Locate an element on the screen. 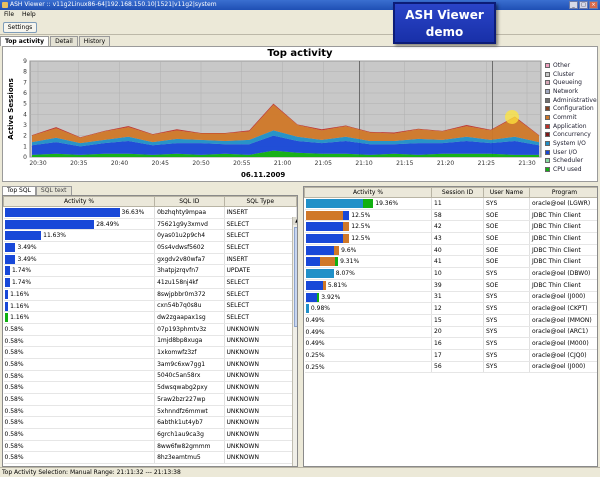 The width and height of the screenshot is (600, 477). session-table-row: 0.49% 16 SYS oracle@oel (M000) is located at coordinates (450, 343).